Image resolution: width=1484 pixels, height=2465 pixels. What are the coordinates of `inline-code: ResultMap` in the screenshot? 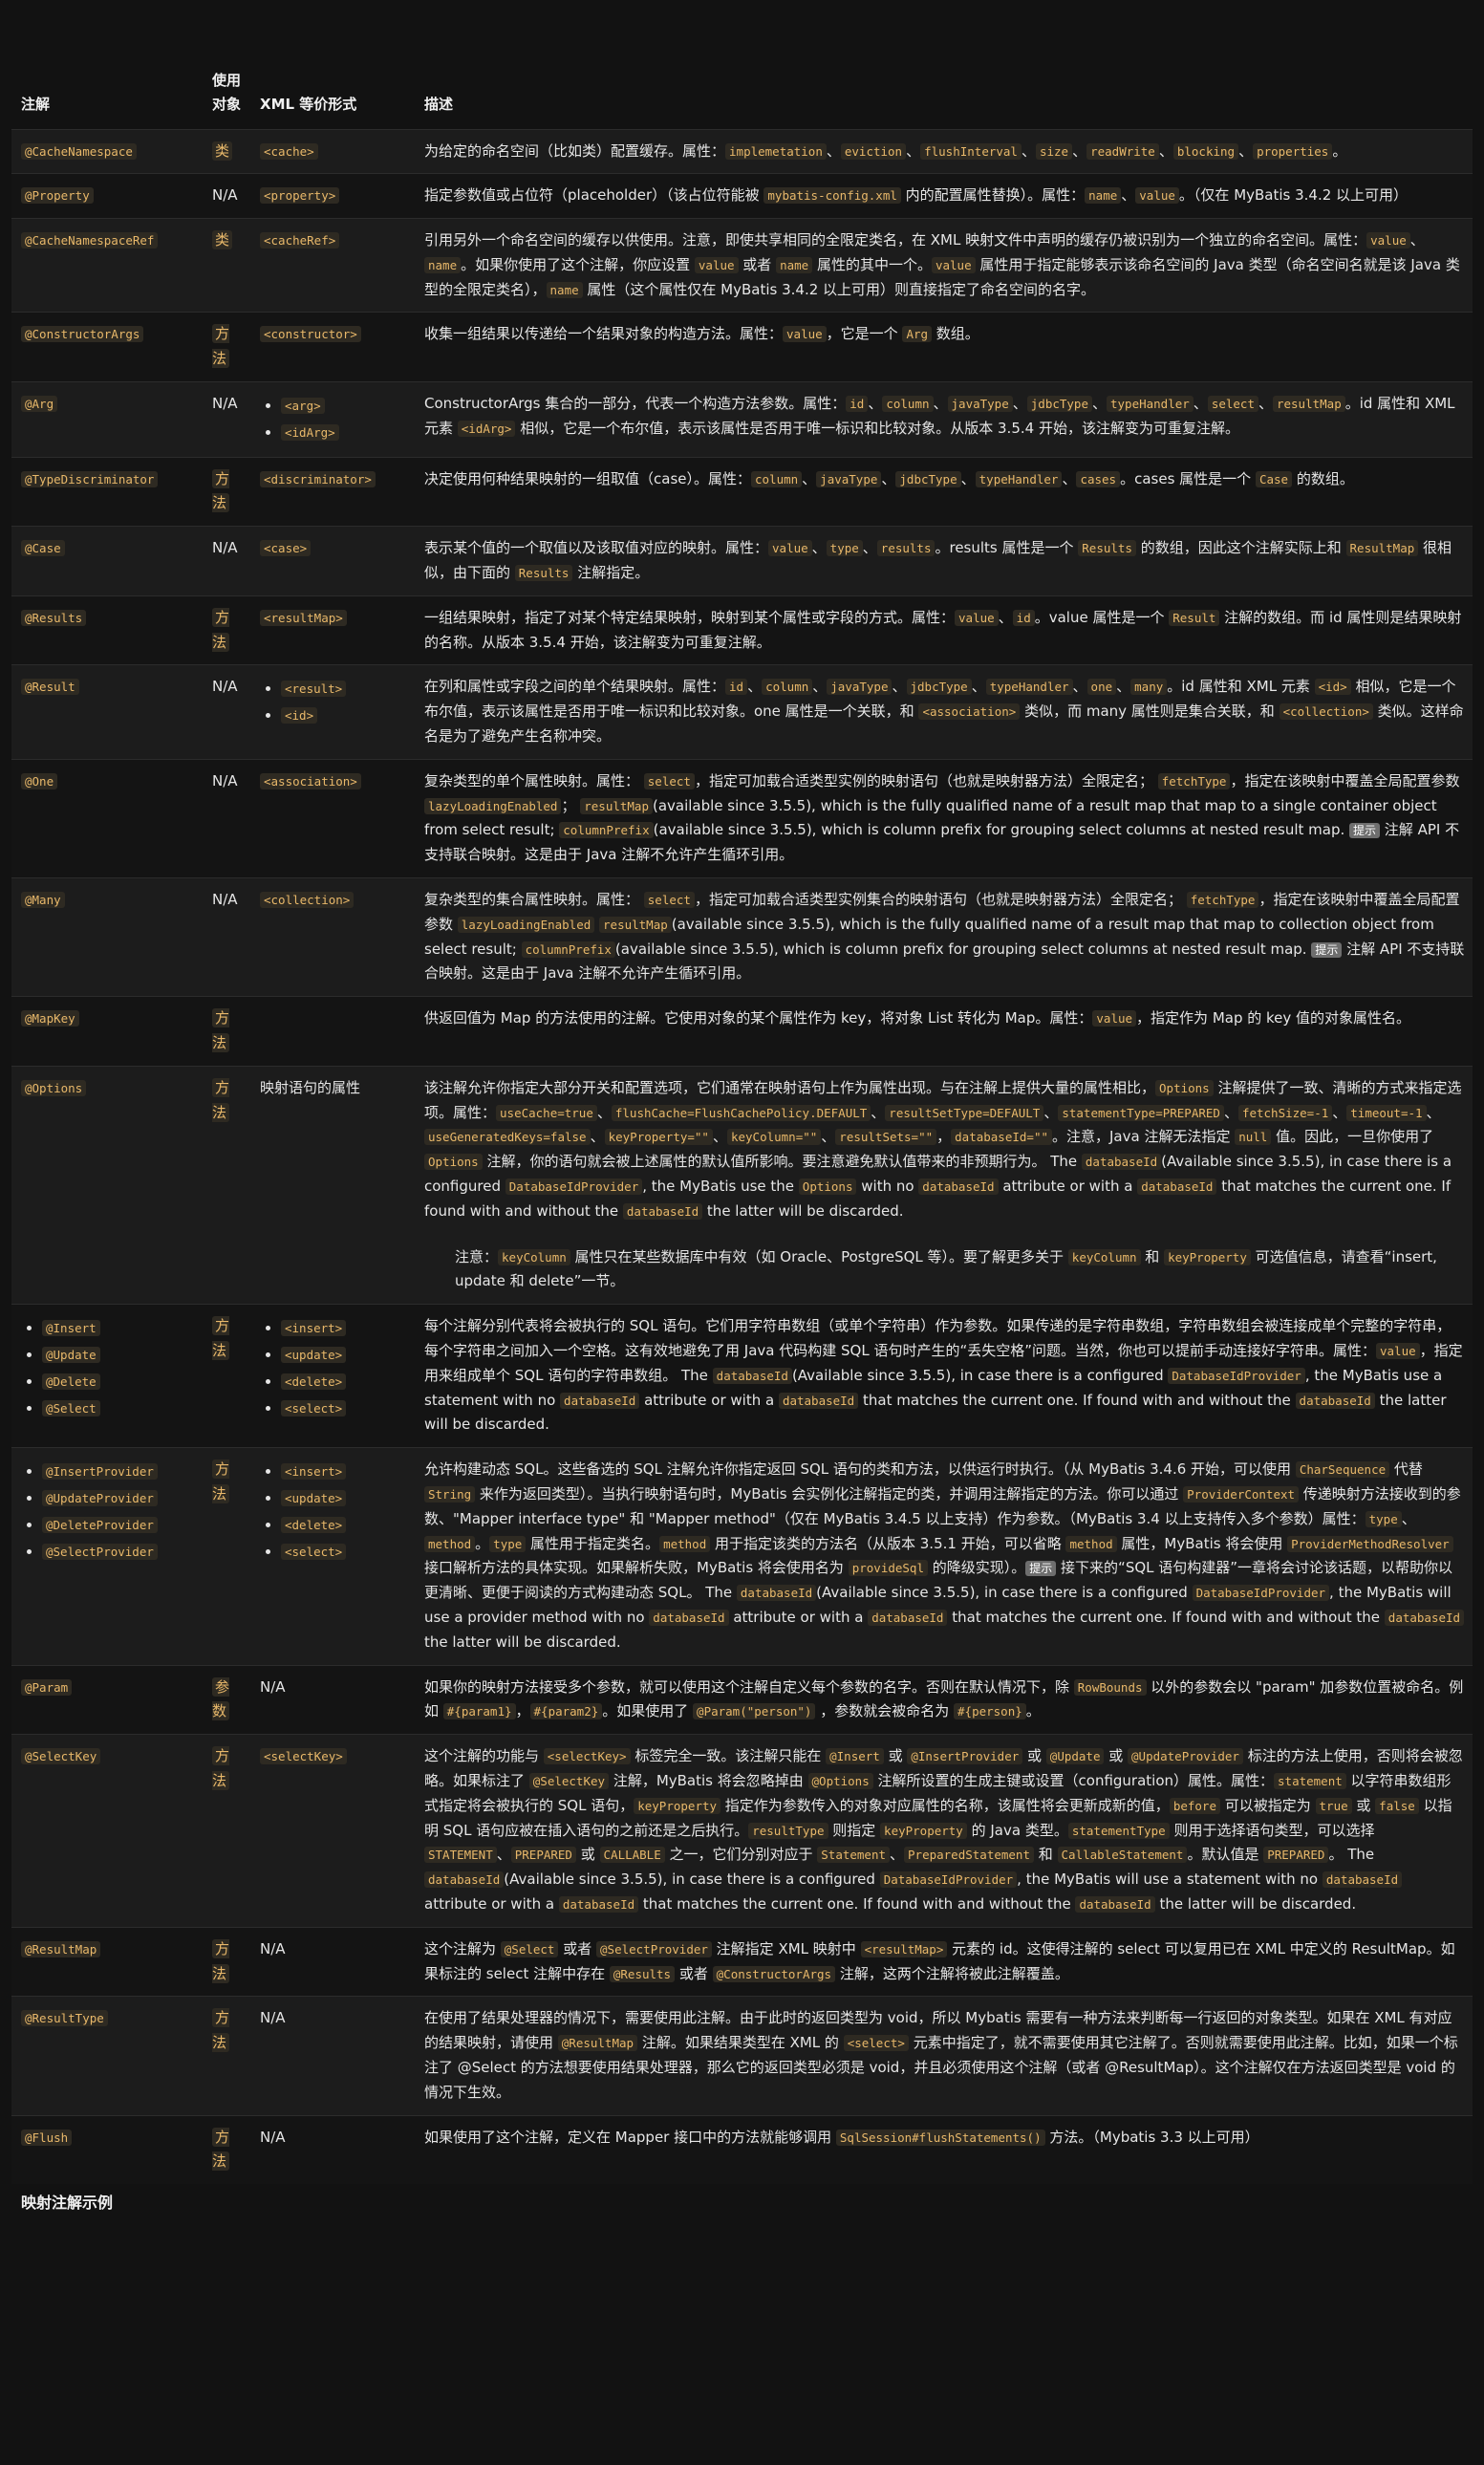 It's located at (1382, 548).